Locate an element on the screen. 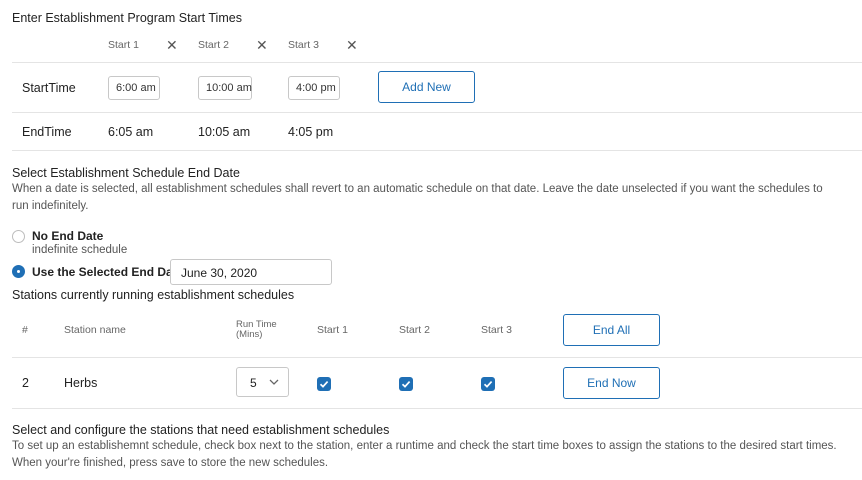 This screenshot has height=480, width=862. end-all-button: End All is located at coordinates (611, 330).